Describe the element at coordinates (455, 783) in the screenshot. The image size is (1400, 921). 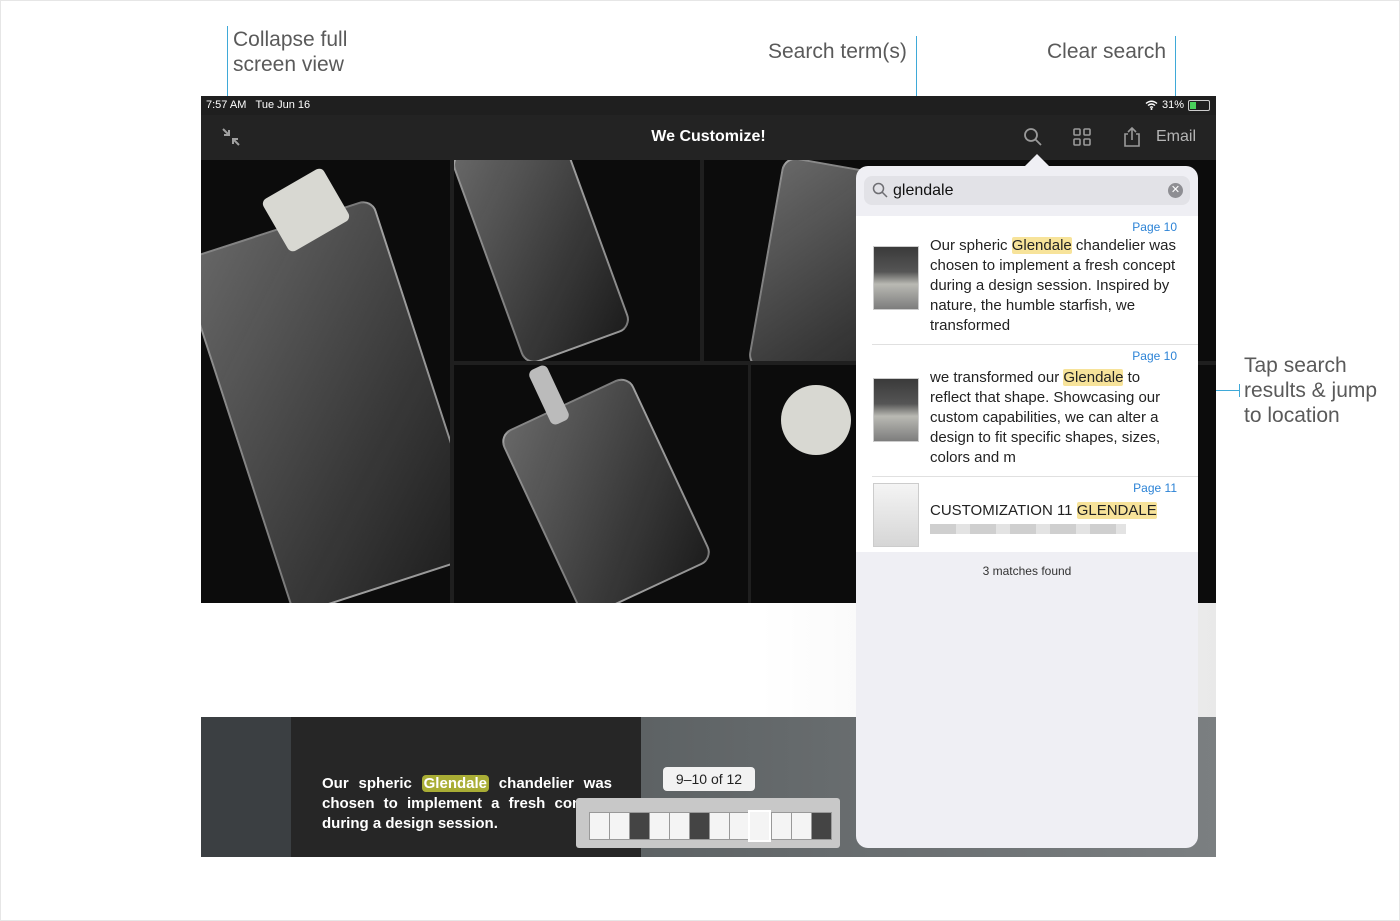
I see `caption-highlight: Glendale` at that location.